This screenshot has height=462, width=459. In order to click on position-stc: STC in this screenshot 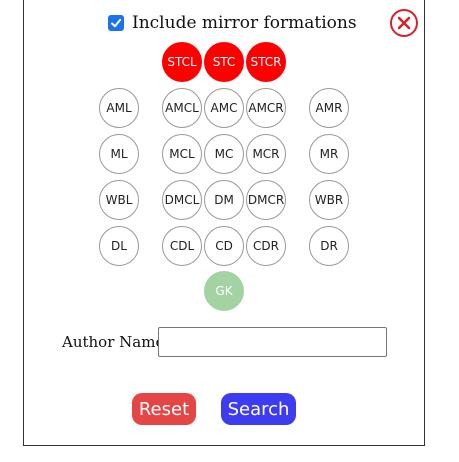, I will do `click(224, 62)`.